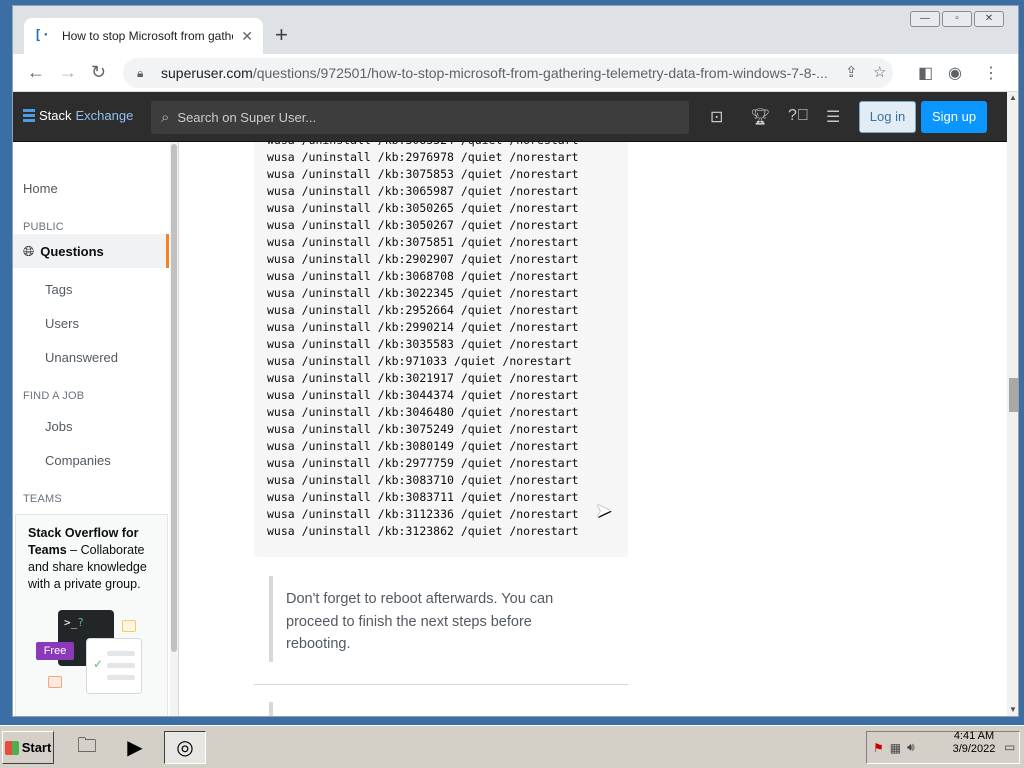 The width and height of the screenshot is (1024, 768). I want to click on page-scrollbar-thumb, so click(1013, 395).